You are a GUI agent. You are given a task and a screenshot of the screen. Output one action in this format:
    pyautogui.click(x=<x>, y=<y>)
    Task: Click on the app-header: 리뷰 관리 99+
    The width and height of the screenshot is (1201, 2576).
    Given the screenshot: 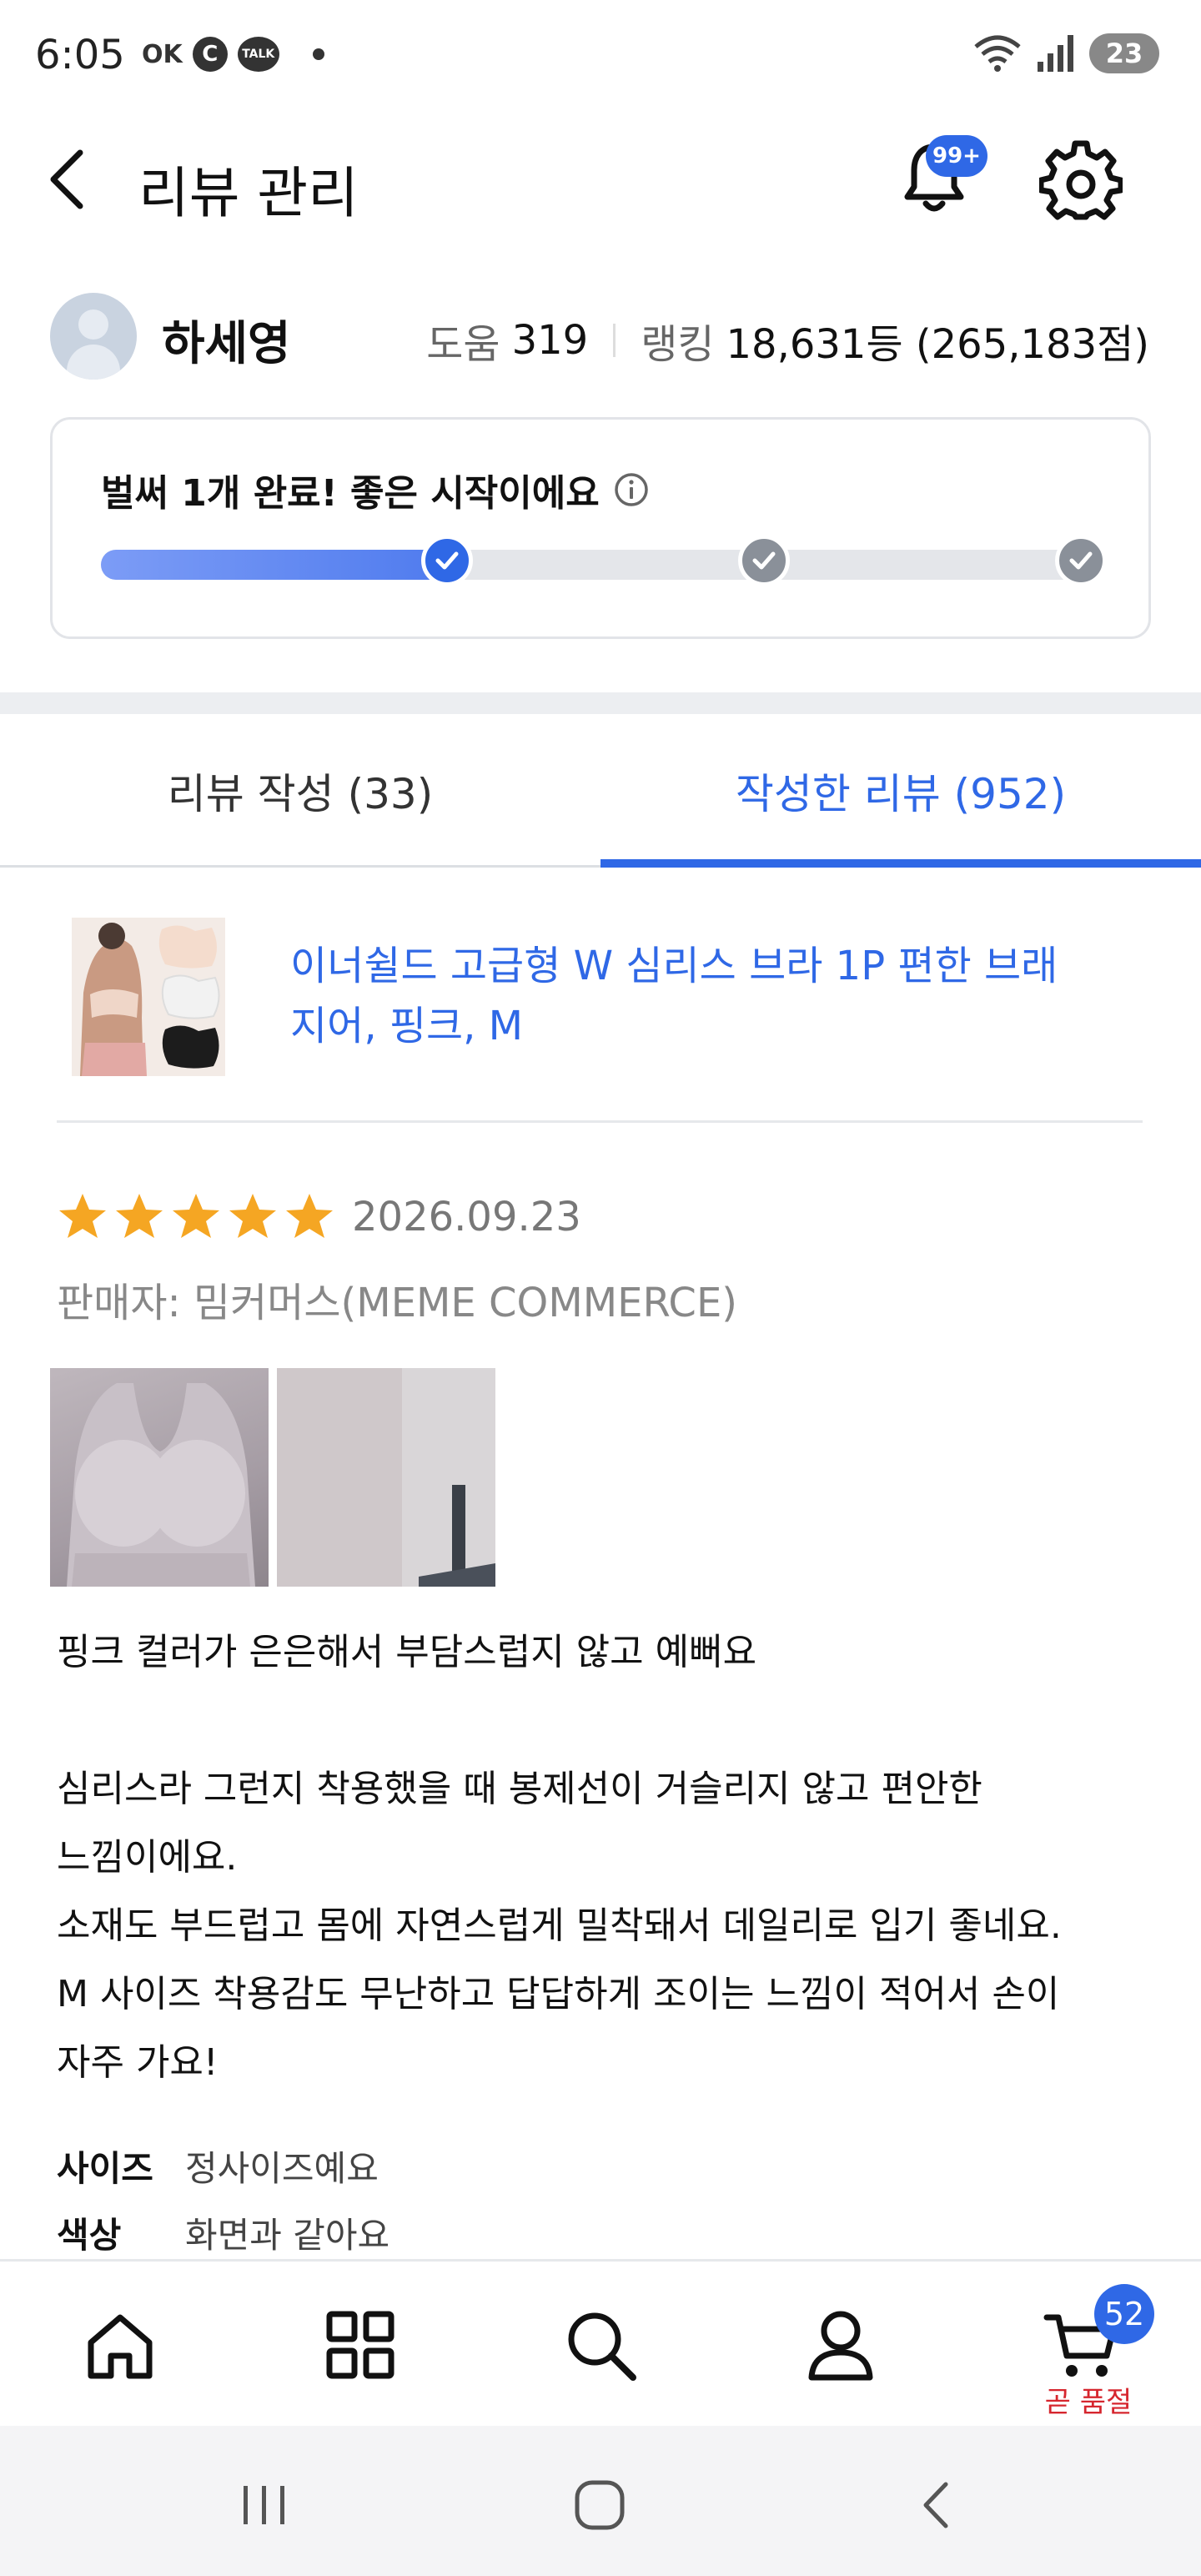 What is the action you would take?
    pyautogui.click(x=601, y=179)
    